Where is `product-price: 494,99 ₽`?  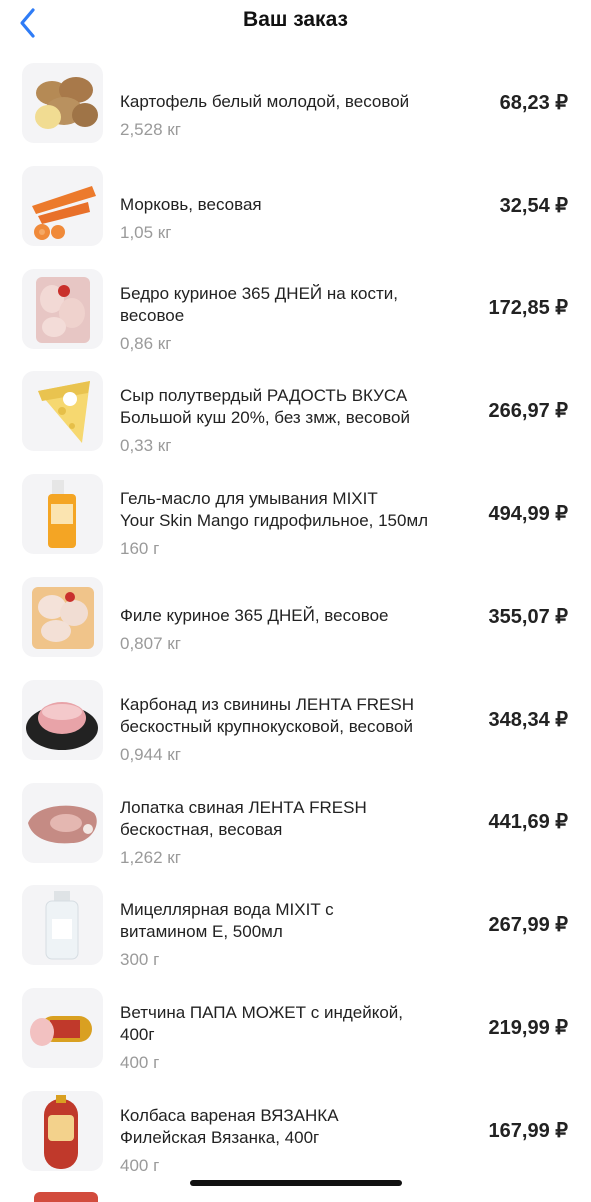 product-price: 494,99 ₽ is located at coordinates (528, 514).